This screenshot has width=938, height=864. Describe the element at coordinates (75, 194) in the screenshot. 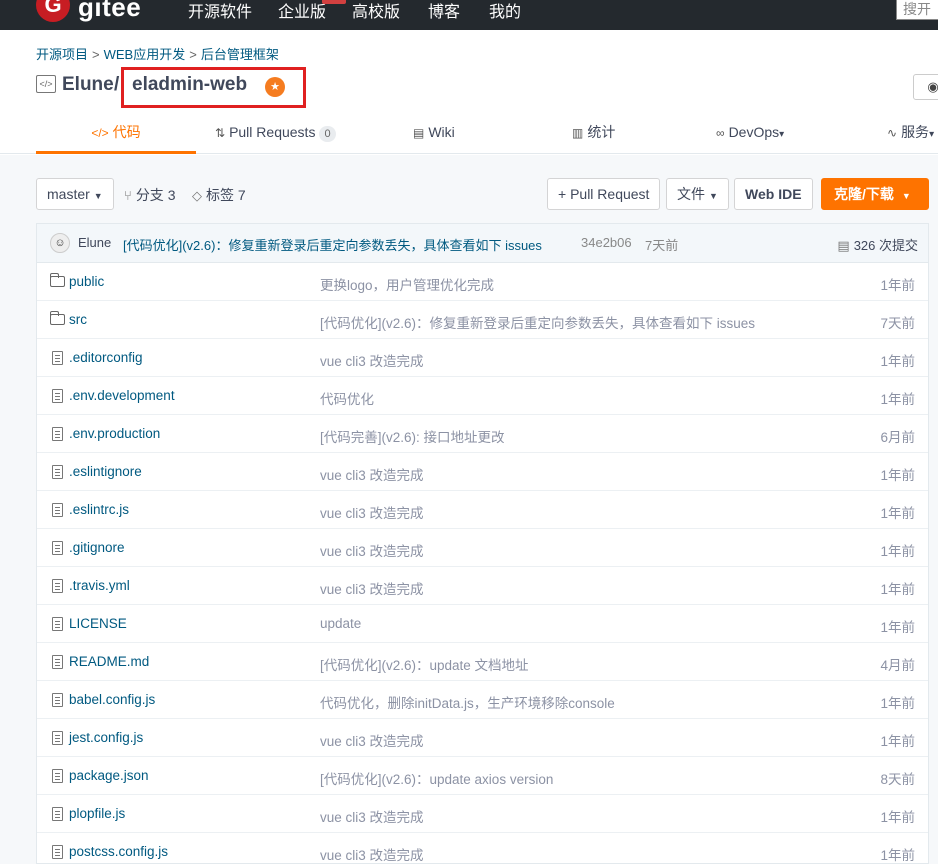

I see `branch-select: master ▼` at that location.